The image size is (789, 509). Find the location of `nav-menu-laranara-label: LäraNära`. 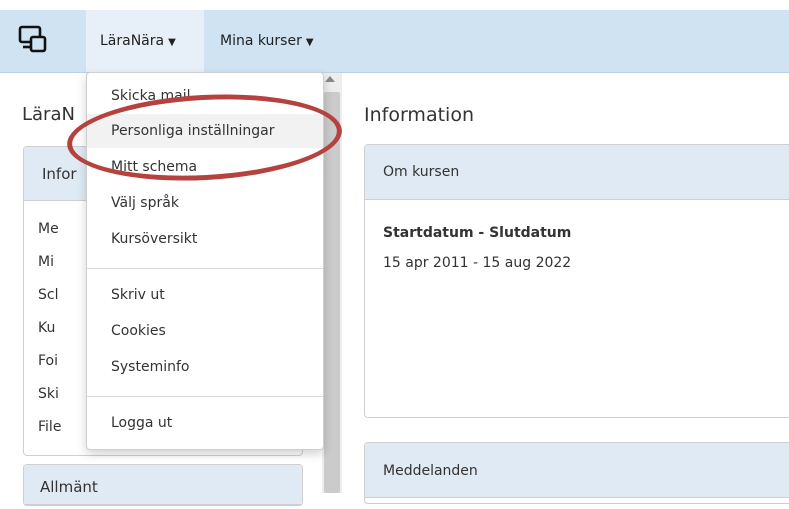

nav-menu-laranara-label: LäraNära is located at coordinates (132, 41).